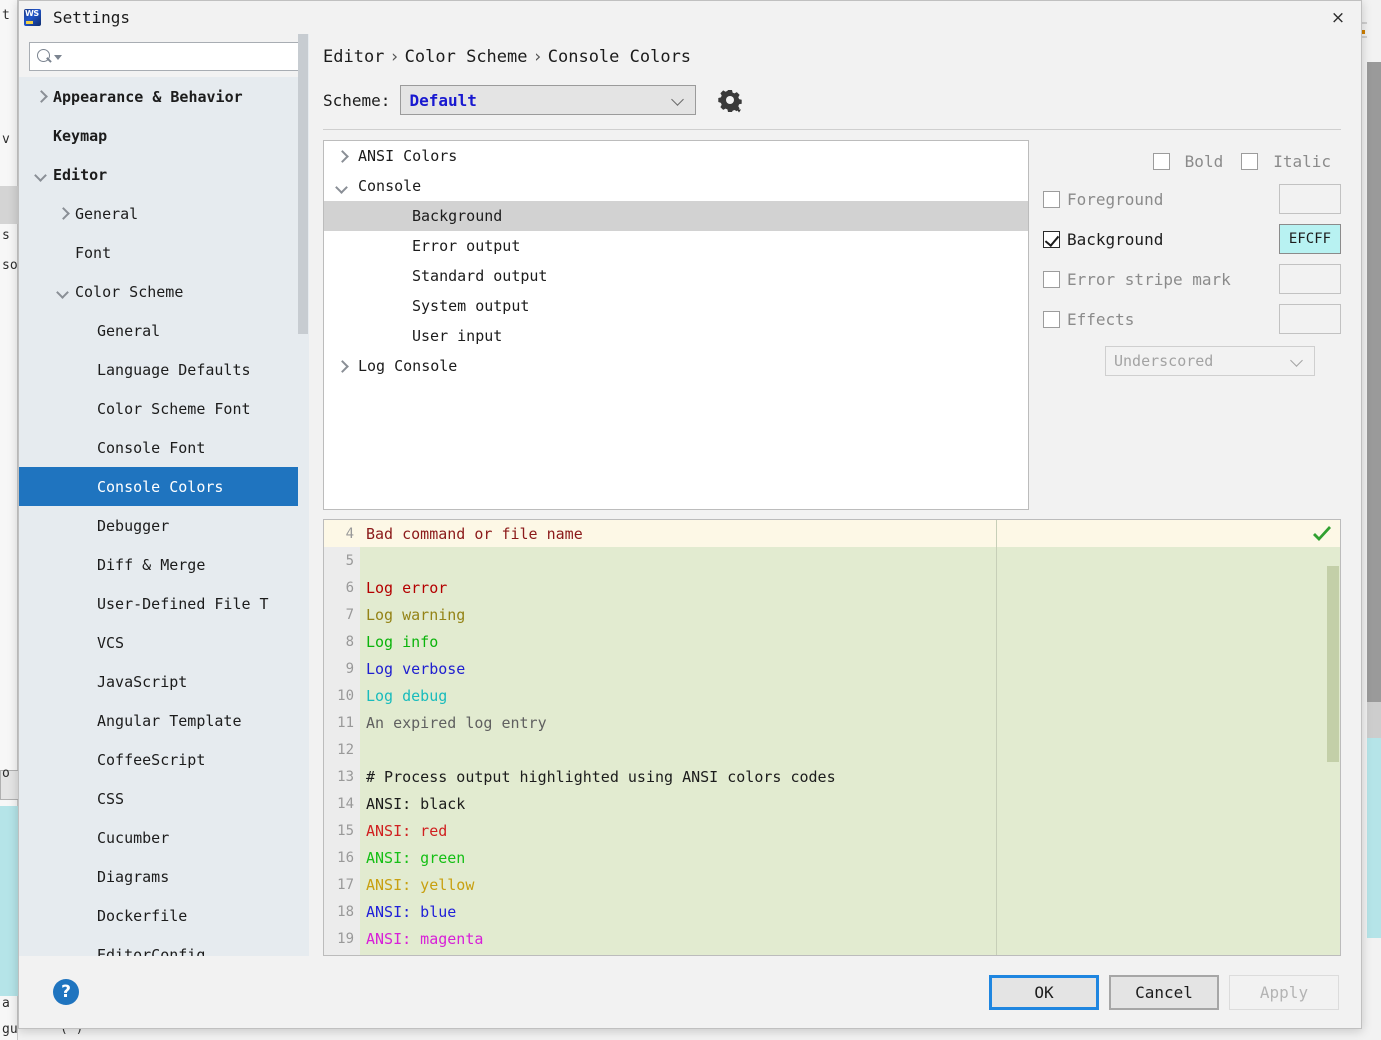 This screenshot has width=1381, height=1040. What do you see at coordinates (1051, 319) in the screenshot?
I see `effects-checkbox` at bounding box center [1051, 319].